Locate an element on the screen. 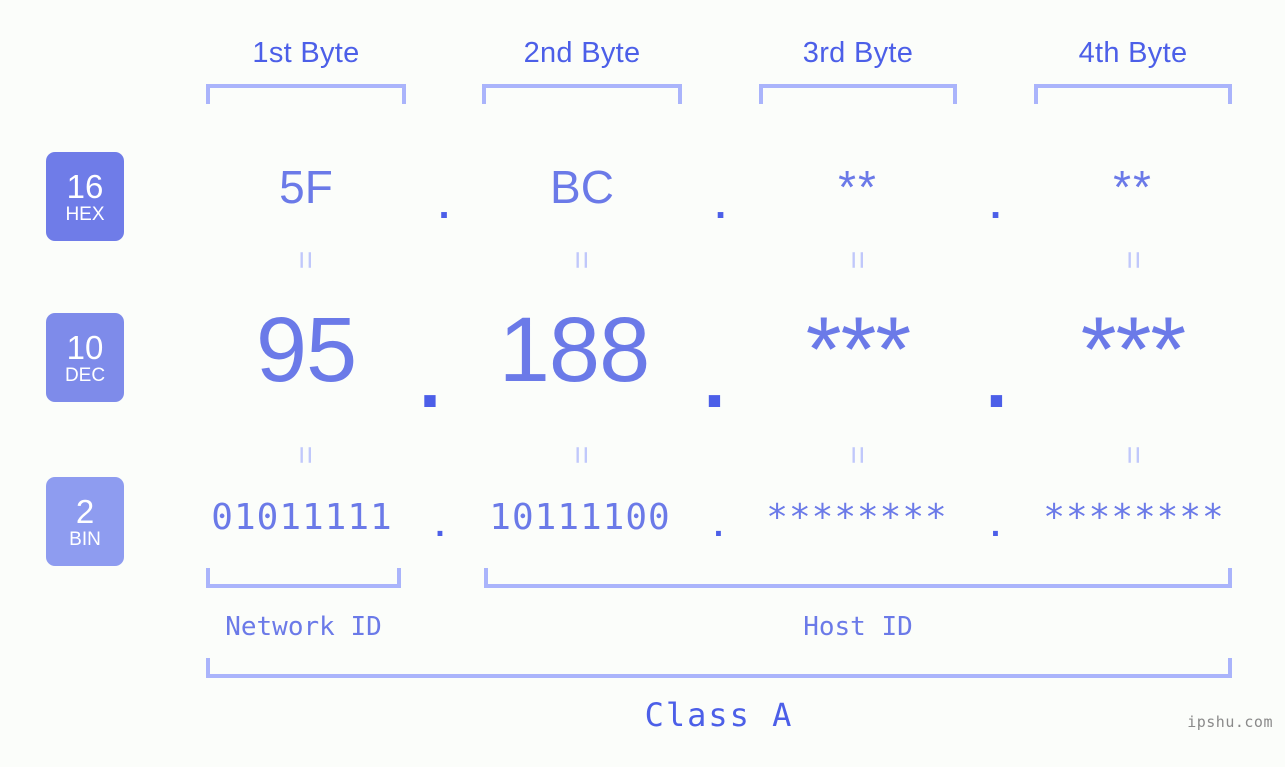 Image resolution: width=1285 pixels, height=767 pixels. equals-dec-bin-1: = is located at coordinates (306, 455).